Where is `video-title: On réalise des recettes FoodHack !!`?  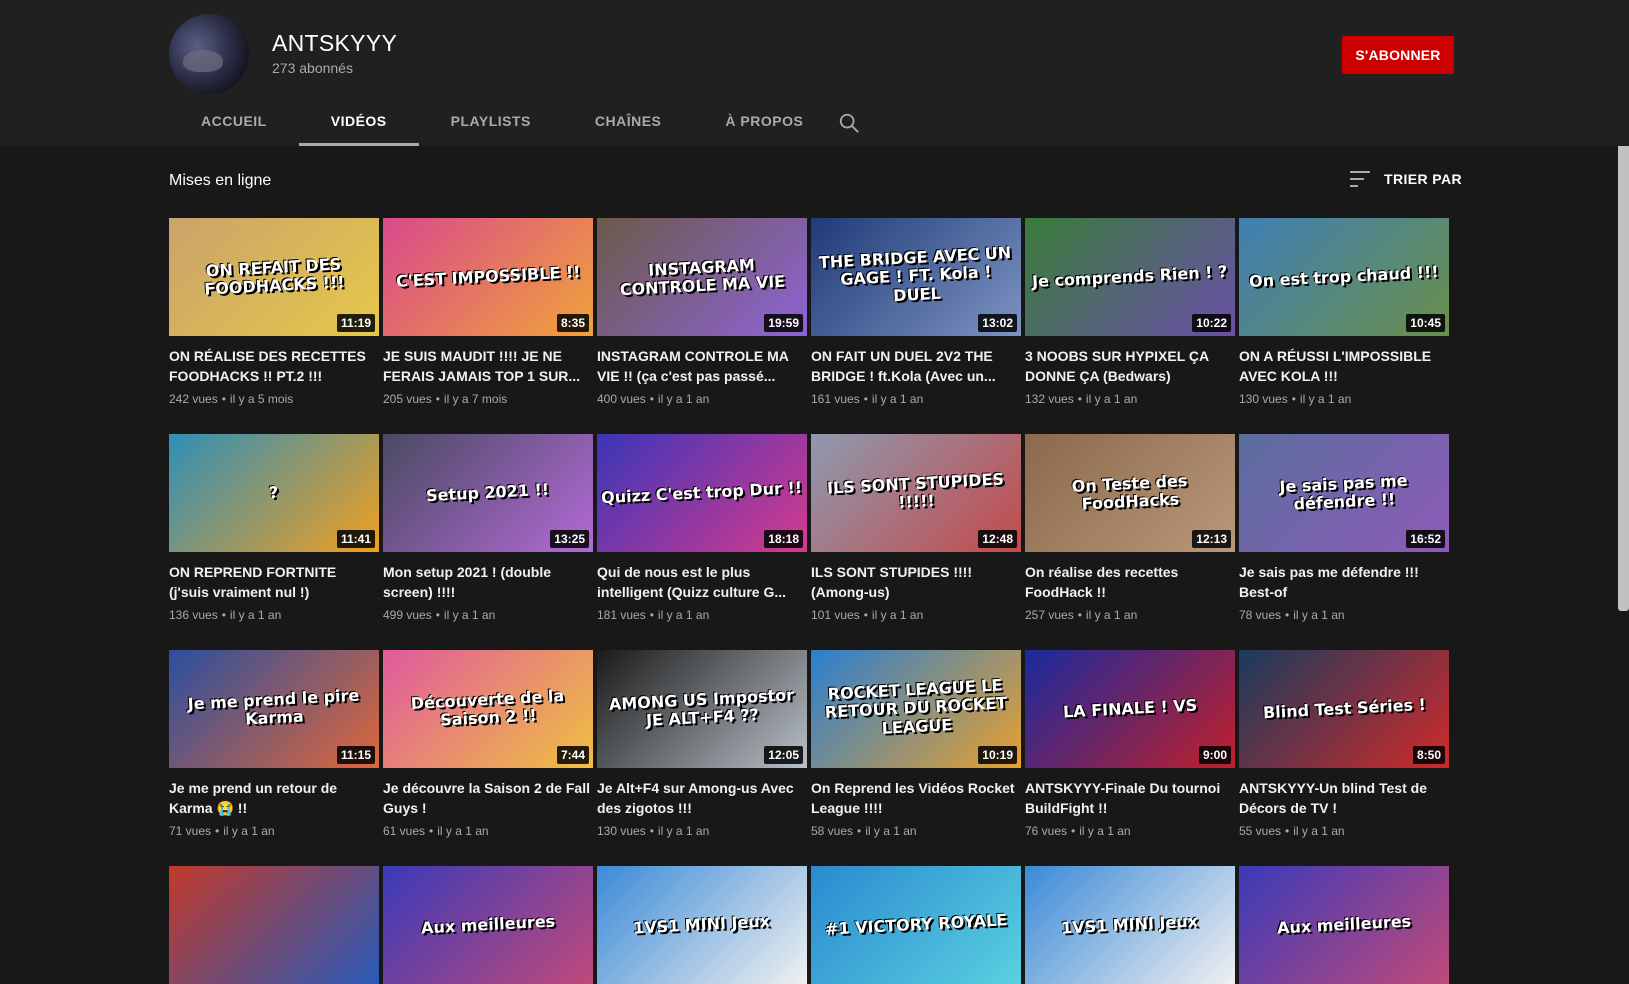 video-title: On réalise des recettes FoodHack !! is located at coordinates (1130, 582).